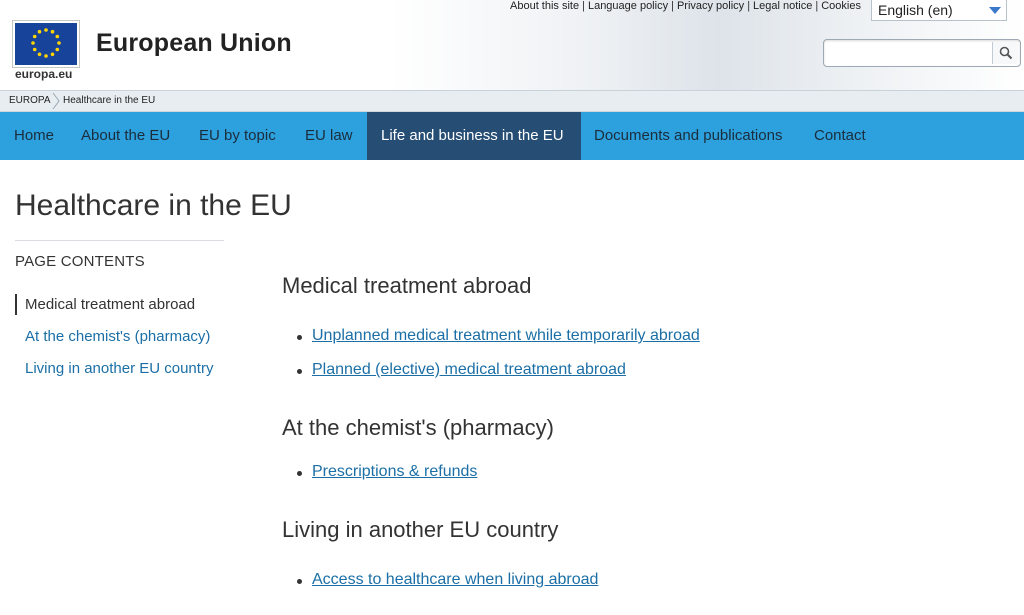 Image resolution: width=1024 pixels, height=615 pixels. Describe the element at coordinates (995, 10) in the screenshot. I see `chevron-down-icon` at that location.